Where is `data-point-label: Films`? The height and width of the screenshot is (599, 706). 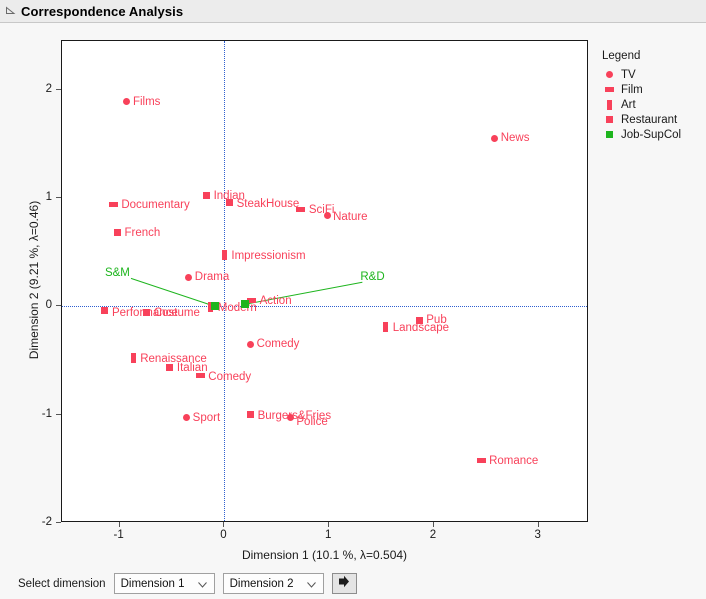 data-point-label: Films is located at coordinates (146, 101).